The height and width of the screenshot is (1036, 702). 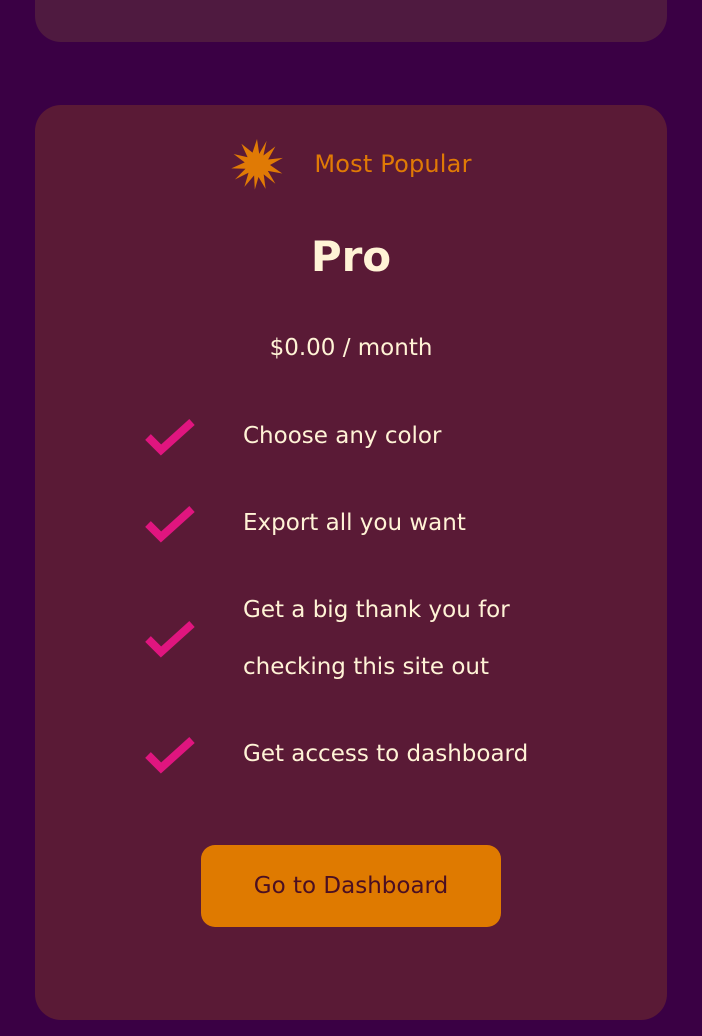 What do you see at coordinates (257, 164) in the screenshot?
I see `starburst-icon` at bounding box center [257, 164].